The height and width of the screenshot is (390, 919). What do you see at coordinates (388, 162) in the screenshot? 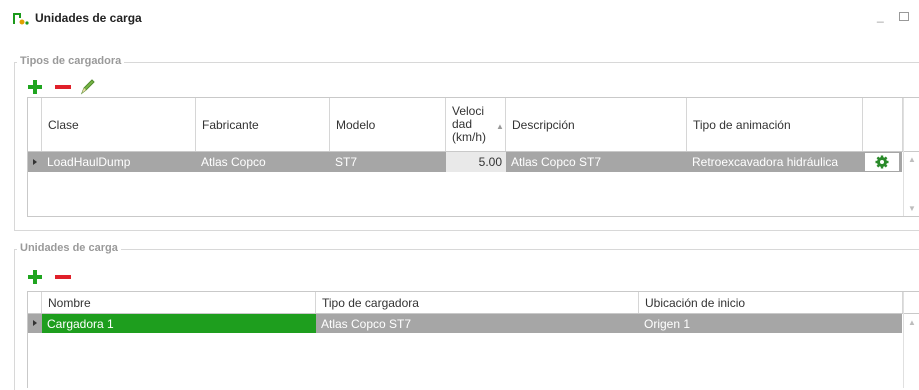
I see `cell-modelo: ST7` at bounding box center [388, 162].